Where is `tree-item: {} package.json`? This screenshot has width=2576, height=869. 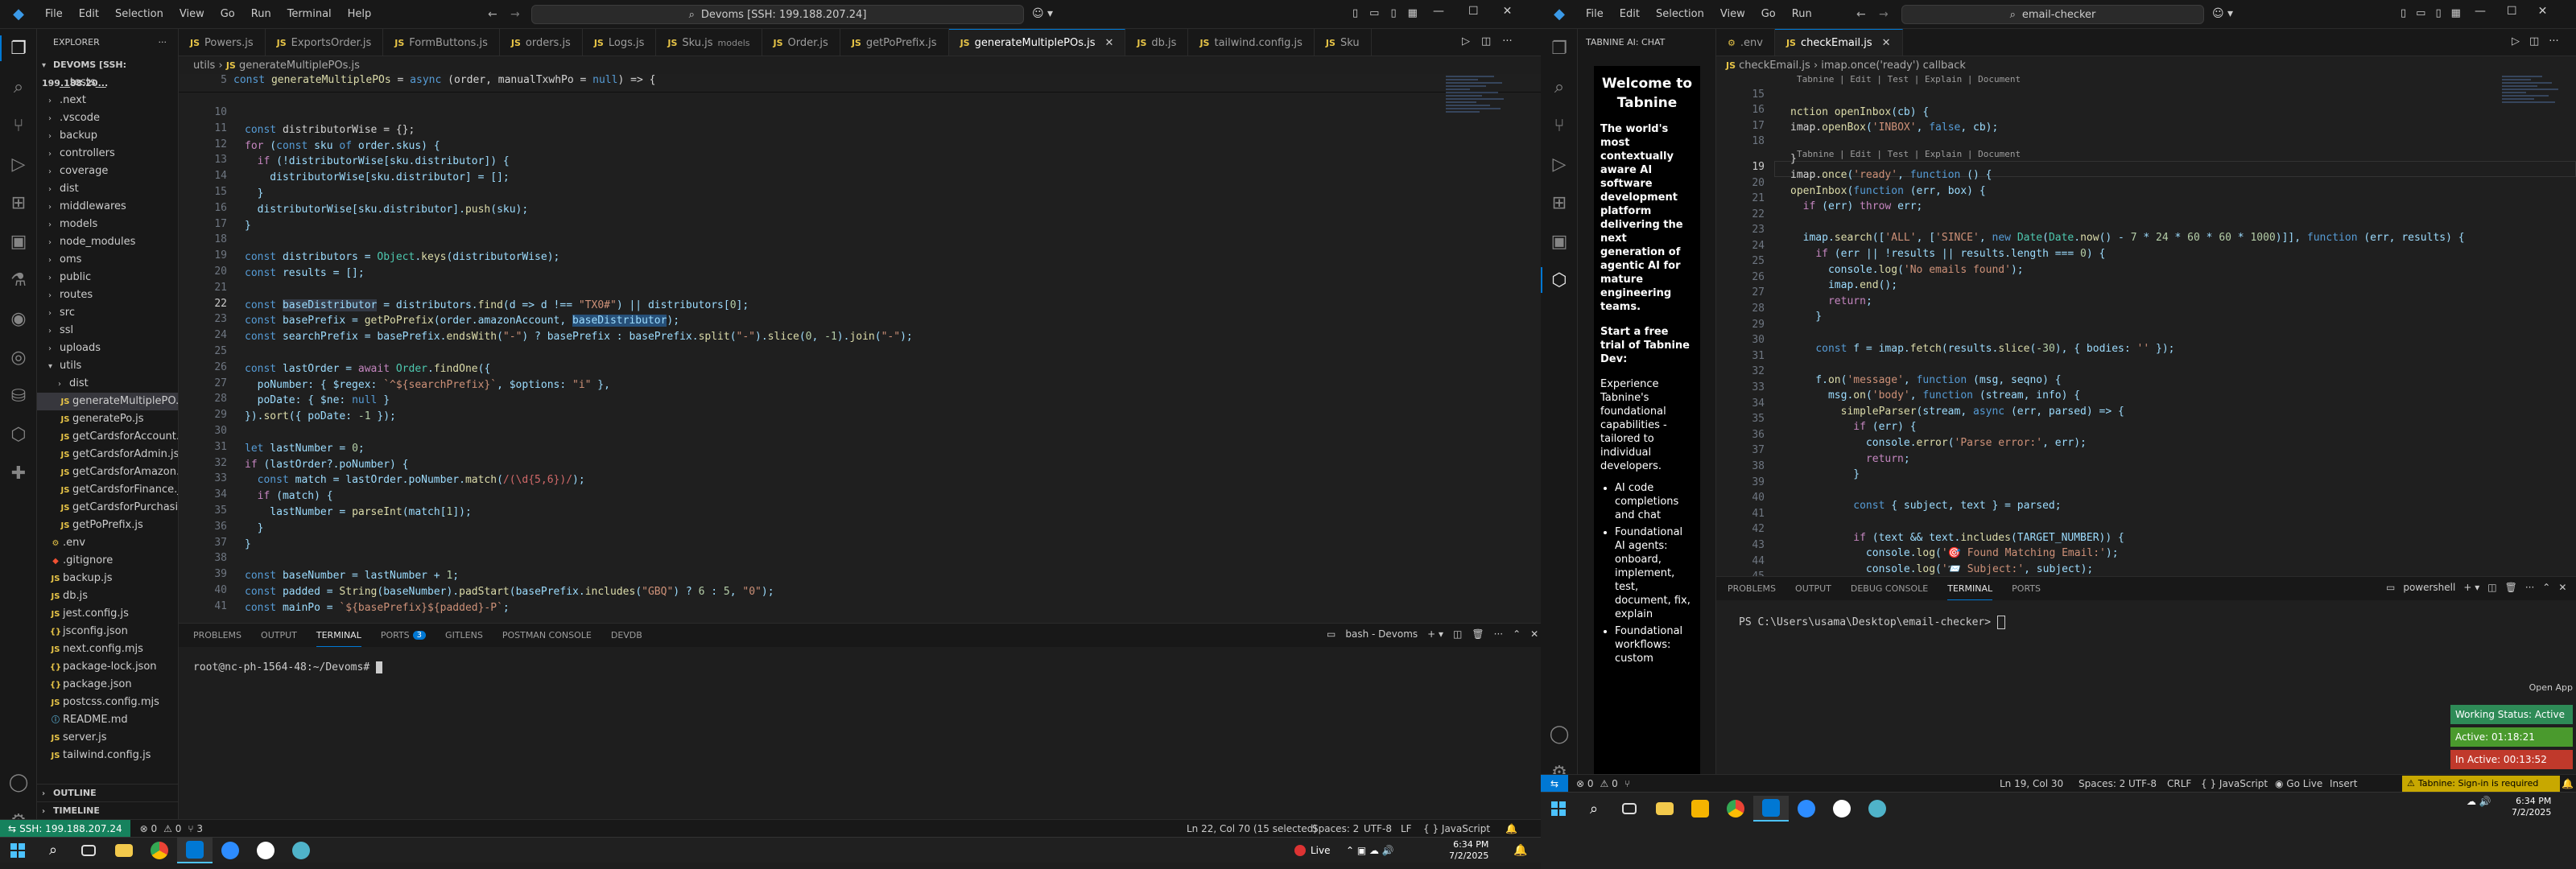
tree-item: {} package.json is located at coordinates (107, 685).